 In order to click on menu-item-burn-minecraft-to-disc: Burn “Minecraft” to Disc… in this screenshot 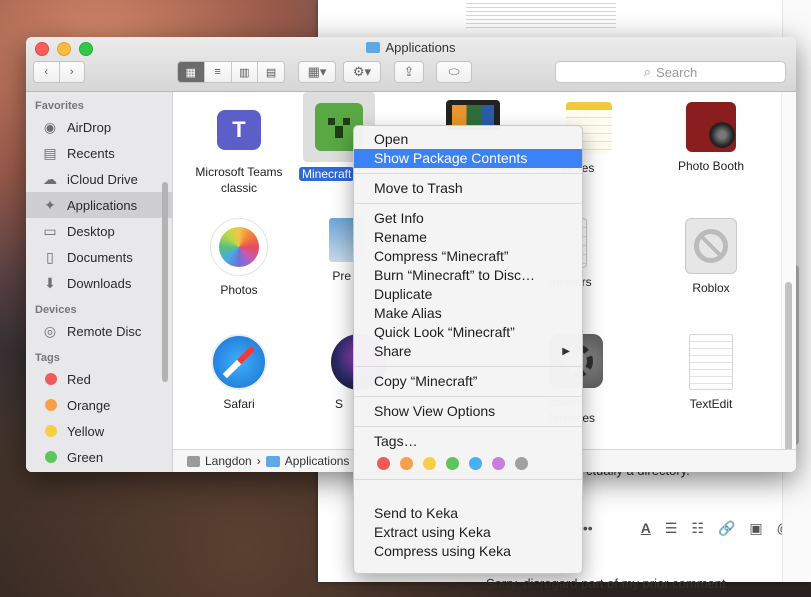, I will do `click(468, 275)`.